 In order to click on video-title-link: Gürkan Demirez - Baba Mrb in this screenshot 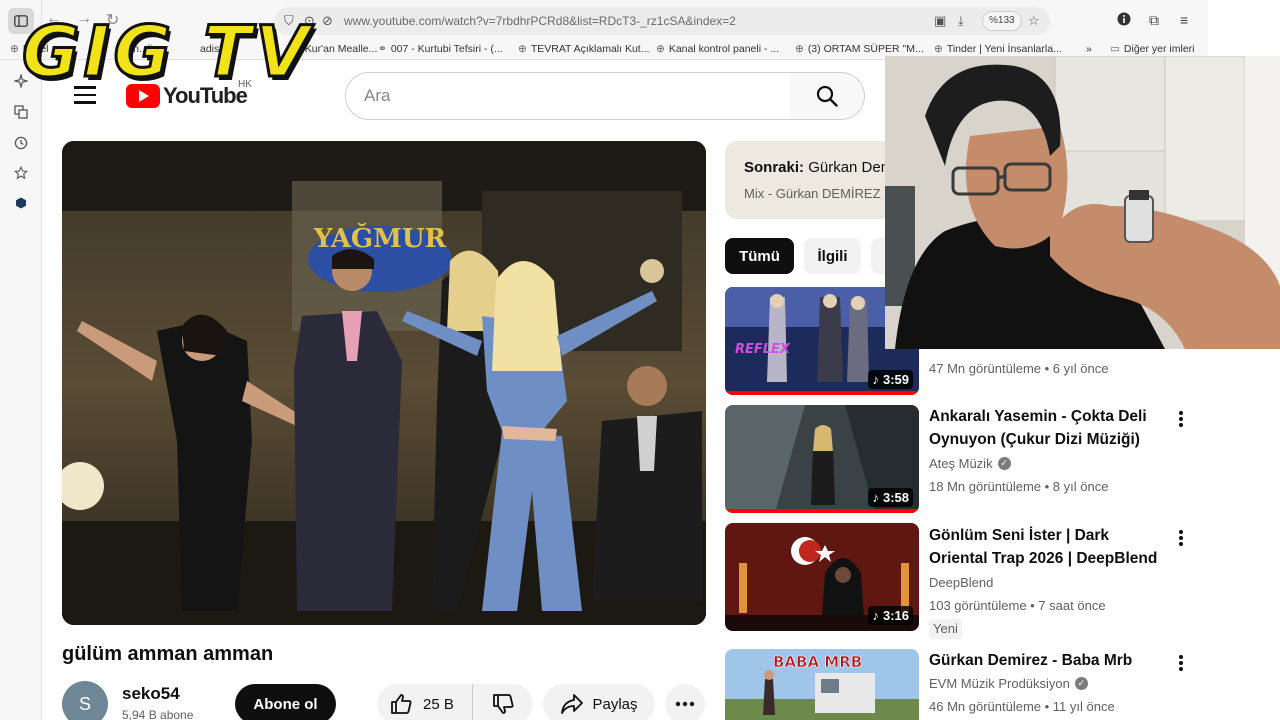, I will do `click(1047, 660)`.